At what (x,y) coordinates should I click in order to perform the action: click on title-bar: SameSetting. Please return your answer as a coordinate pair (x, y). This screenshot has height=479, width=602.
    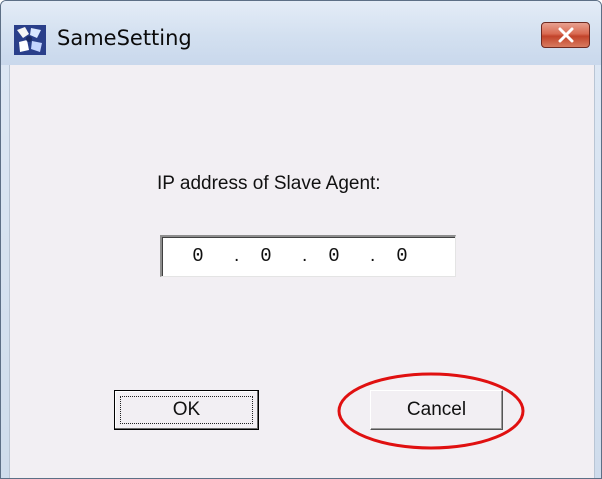
    Looking at the image, I should click on (301, 33).